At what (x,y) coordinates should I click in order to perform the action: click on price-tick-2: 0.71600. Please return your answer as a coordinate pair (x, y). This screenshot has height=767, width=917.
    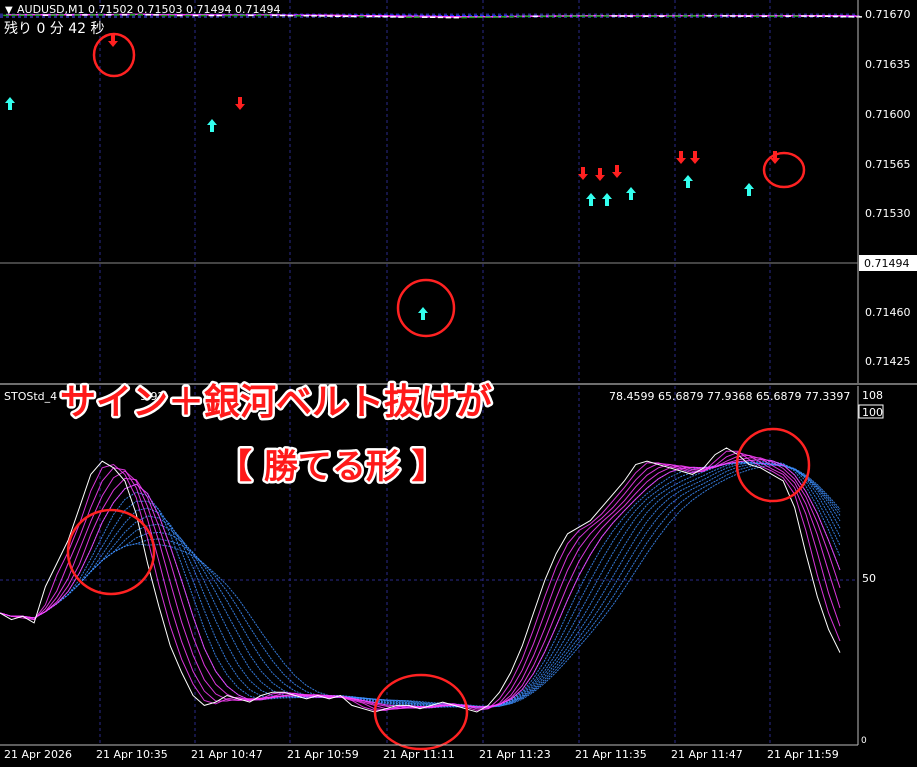
    Looking at the image, I should click on (888, 114).